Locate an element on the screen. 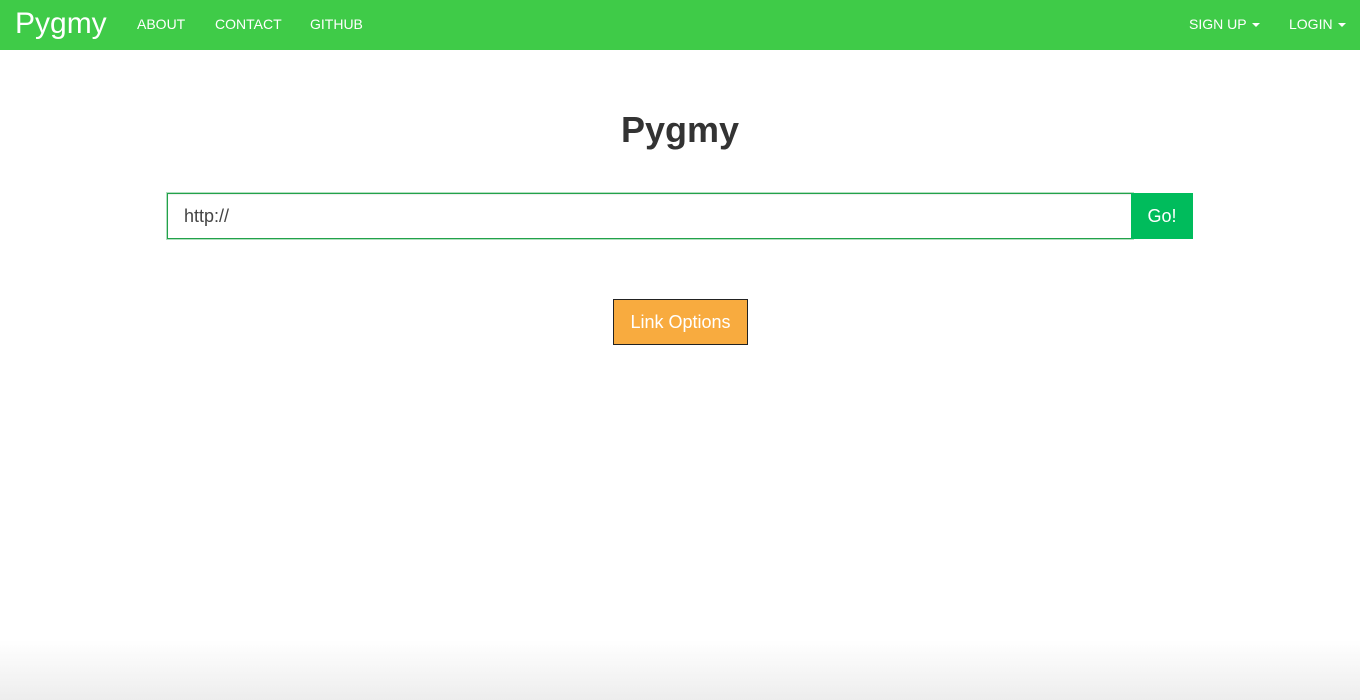 This screenshot has width=1360, height=700. bottom-shade is located at coordinates (680, 670).